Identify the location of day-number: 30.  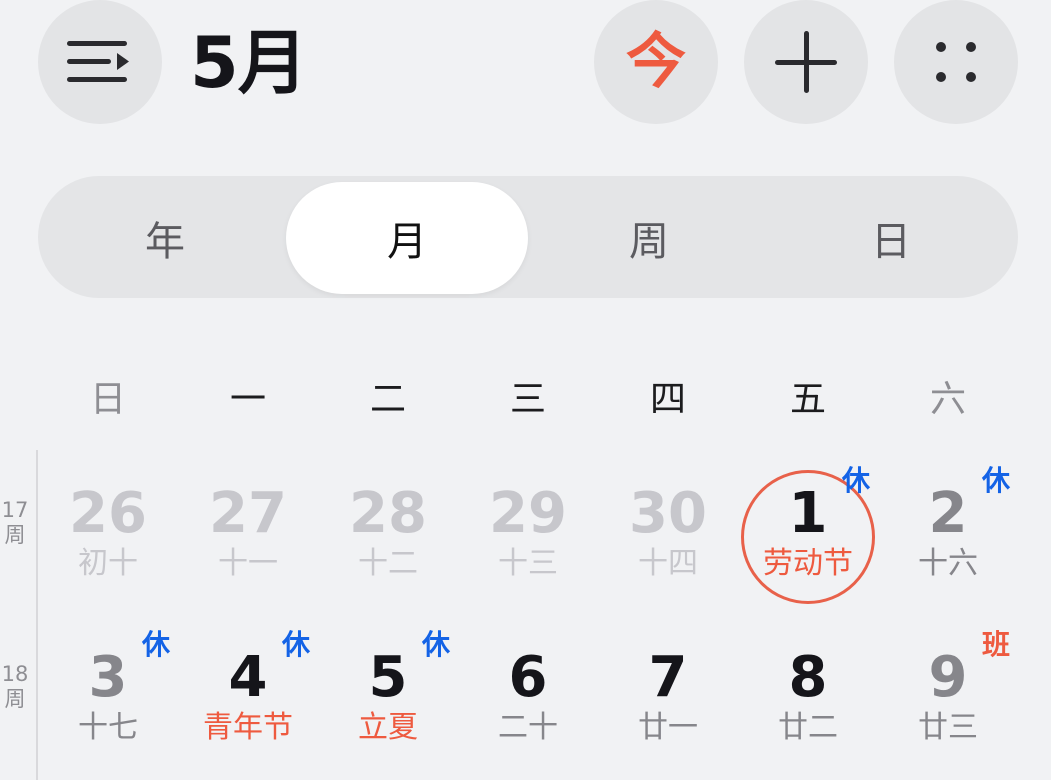
(668, 513).